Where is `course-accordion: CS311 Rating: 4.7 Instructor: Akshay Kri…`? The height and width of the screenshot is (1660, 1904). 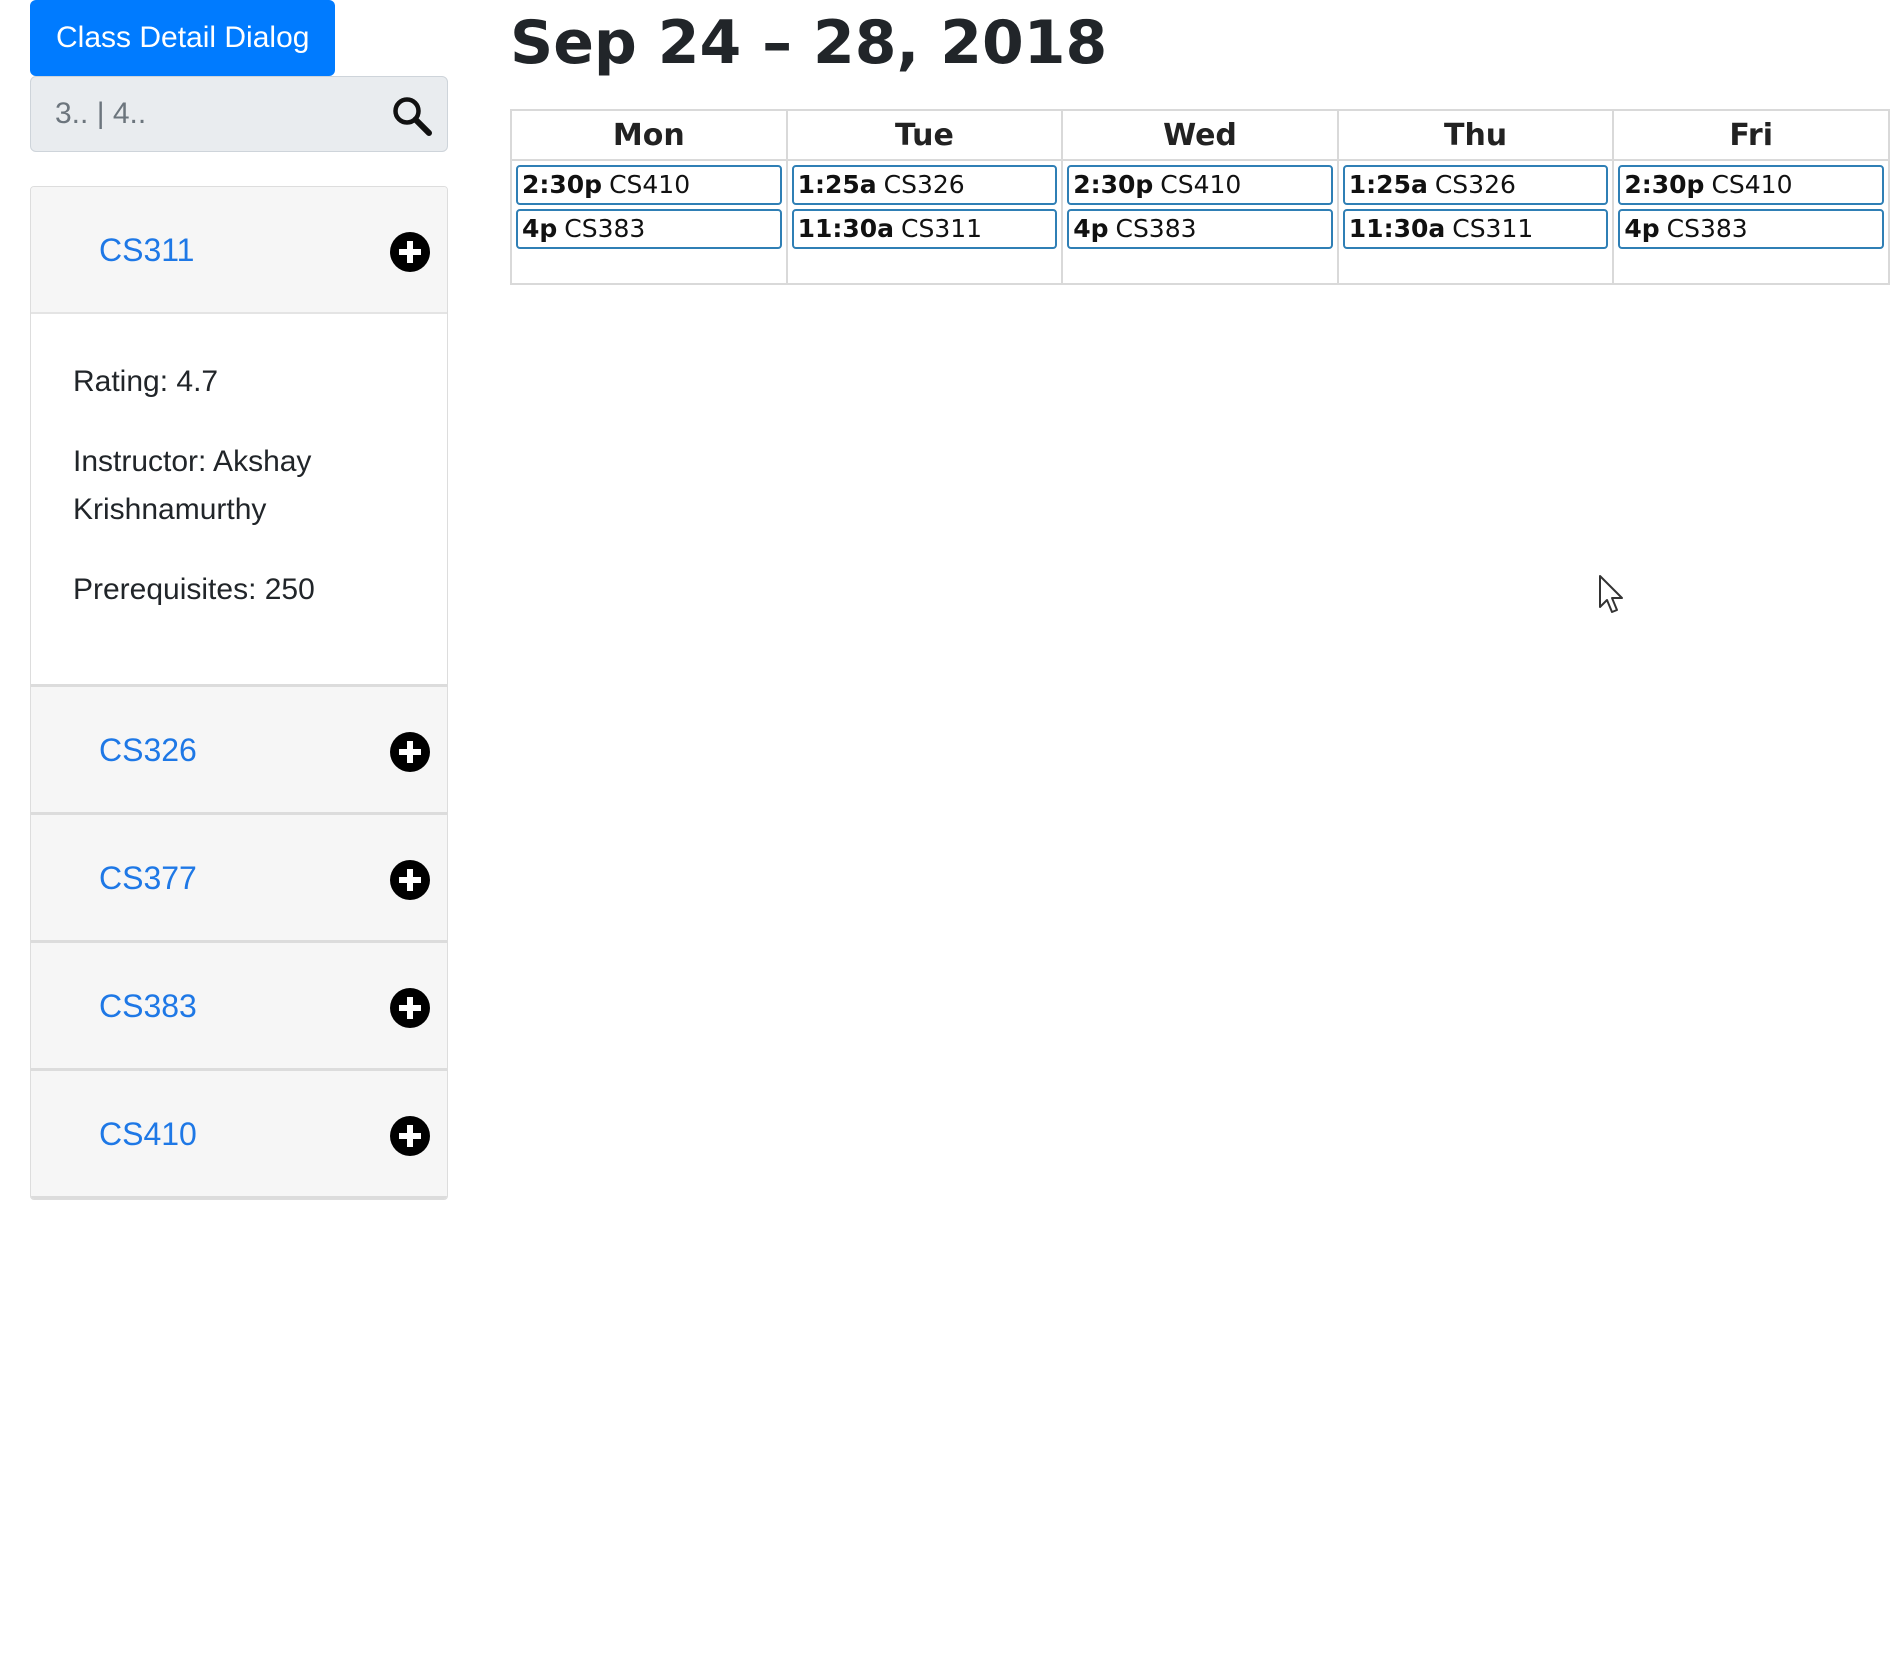 course-accordion: CS311 Rating: 4.7 Instructor: Akshay Kri… is located at coordinates (239, 693).